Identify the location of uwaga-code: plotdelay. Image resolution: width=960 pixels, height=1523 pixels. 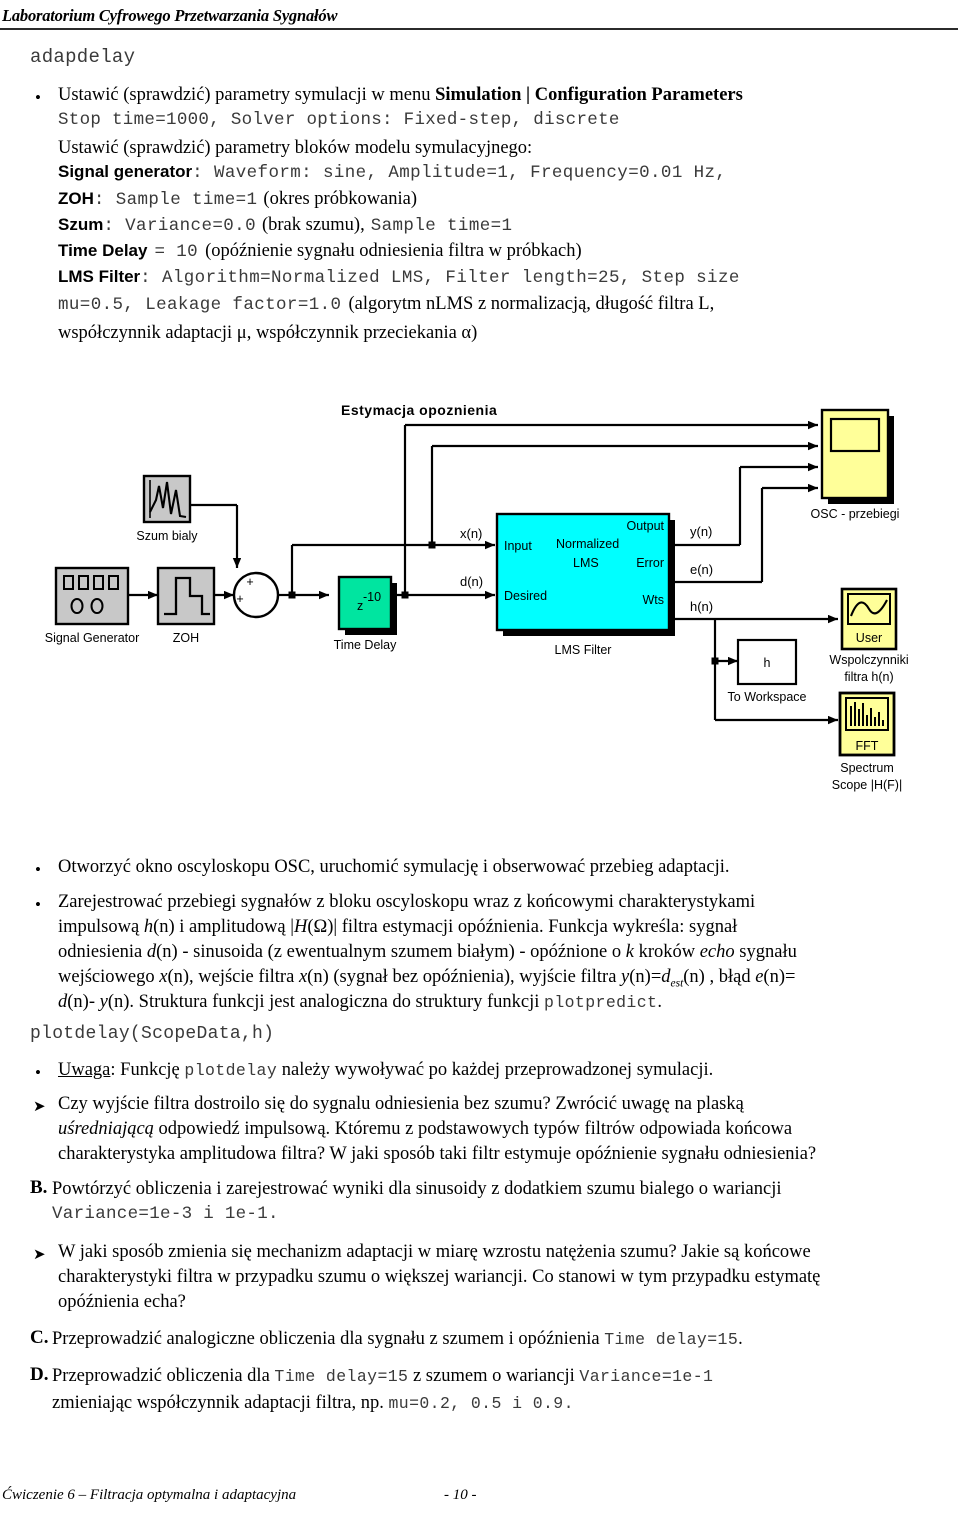
(231, 1070).